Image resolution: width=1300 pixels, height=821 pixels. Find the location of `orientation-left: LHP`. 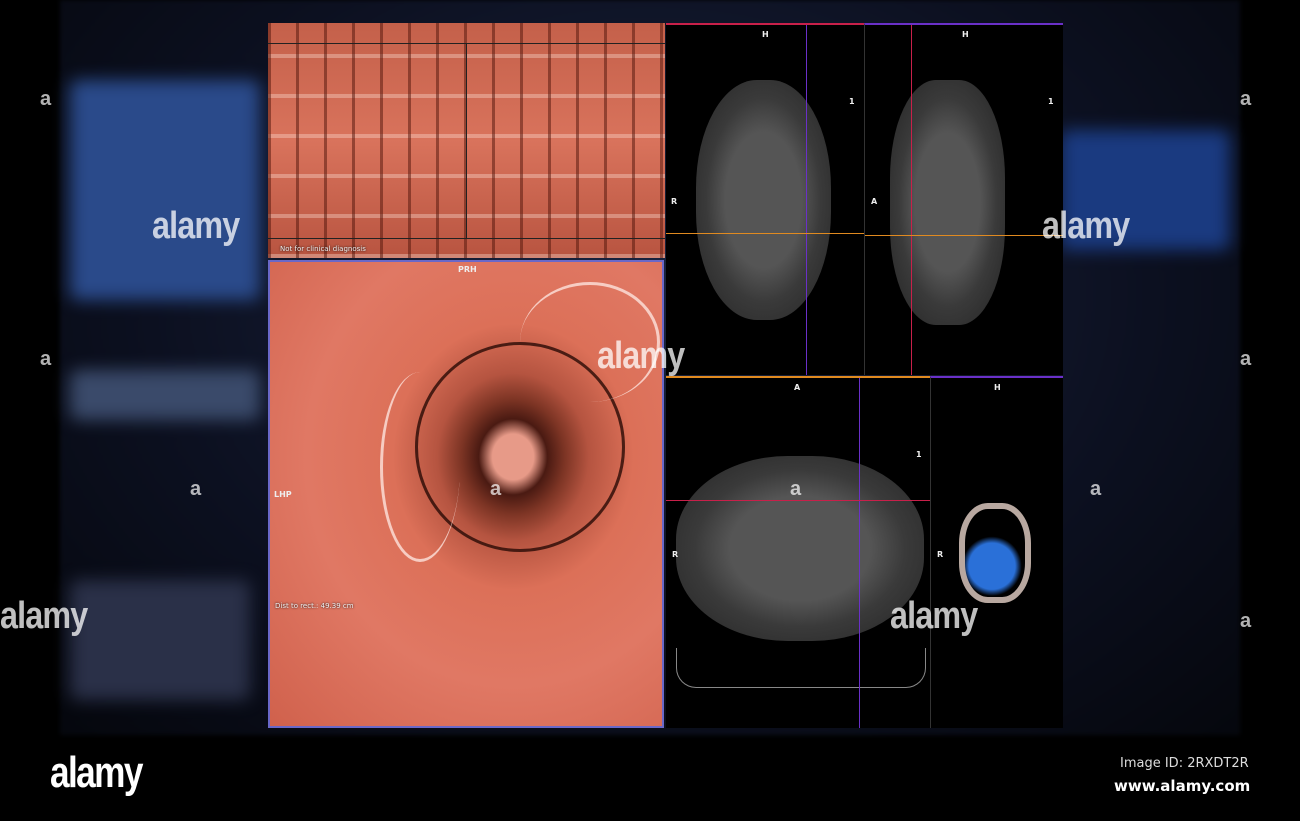

orientation-left: LHP is located at coordinates (283, 494).